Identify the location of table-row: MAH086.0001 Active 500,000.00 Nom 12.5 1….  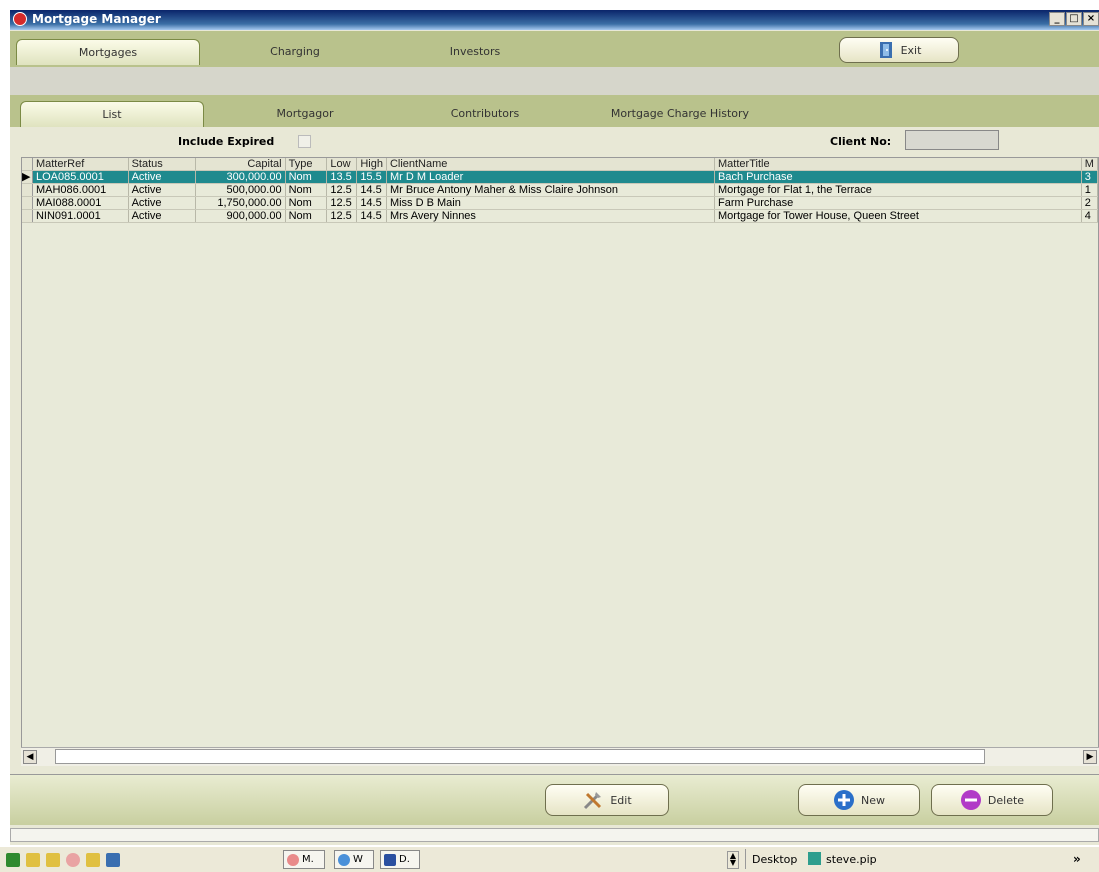
(560, 190).